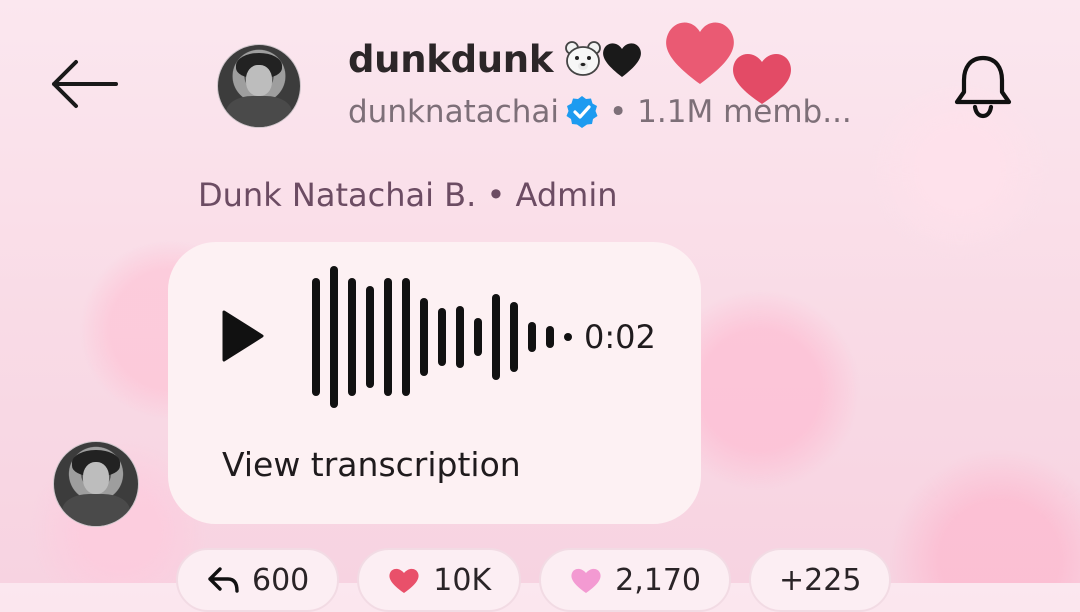  I want to click on bell-icon, so click(983, 87).